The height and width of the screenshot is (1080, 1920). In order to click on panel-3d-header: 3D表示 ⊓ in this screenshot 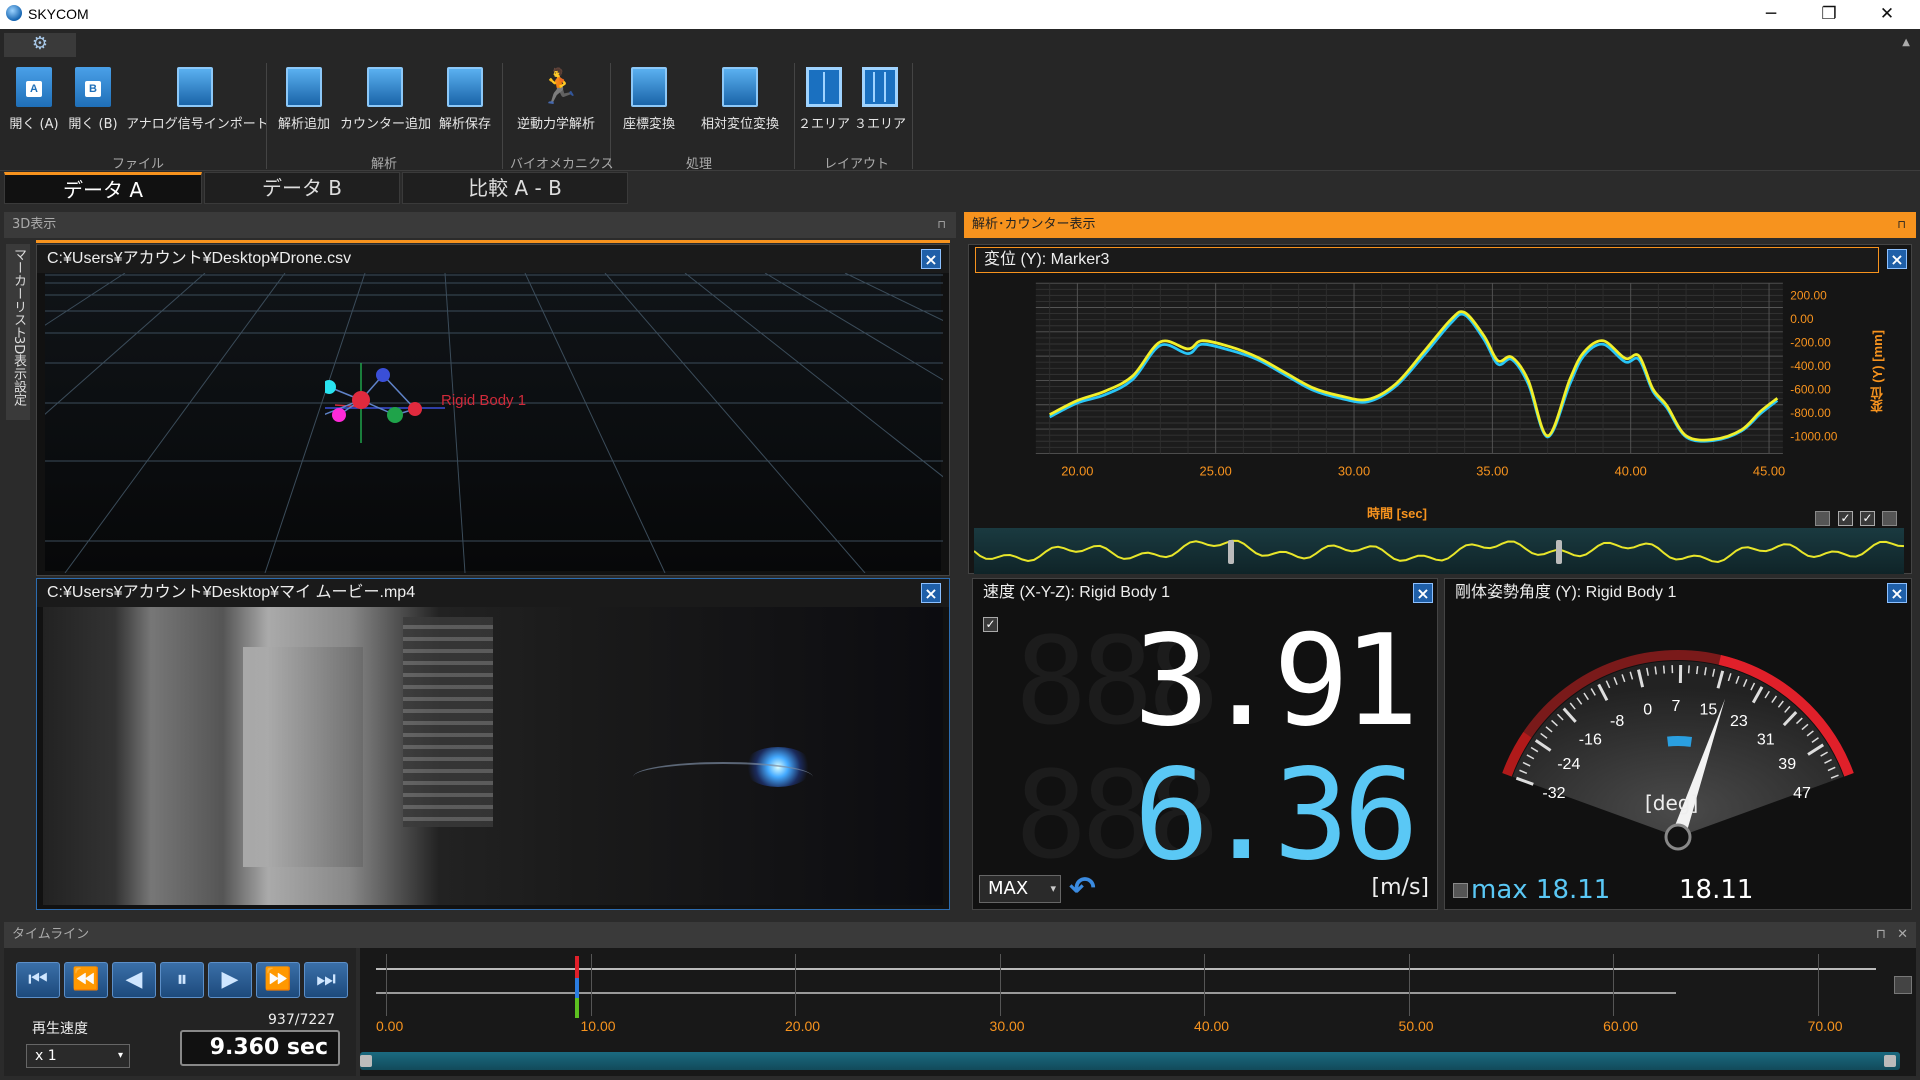, I will do `click(480, 225)`.